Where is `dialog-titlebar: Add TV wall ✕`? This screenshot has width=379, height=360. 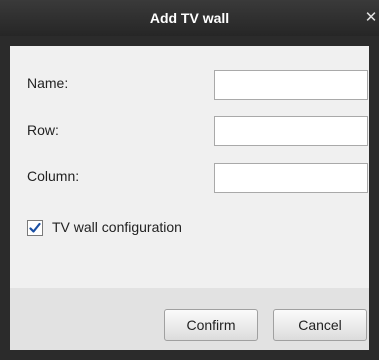
dialog-titlebar: Add TV wall ✕ is located at coordinates (189, 18).